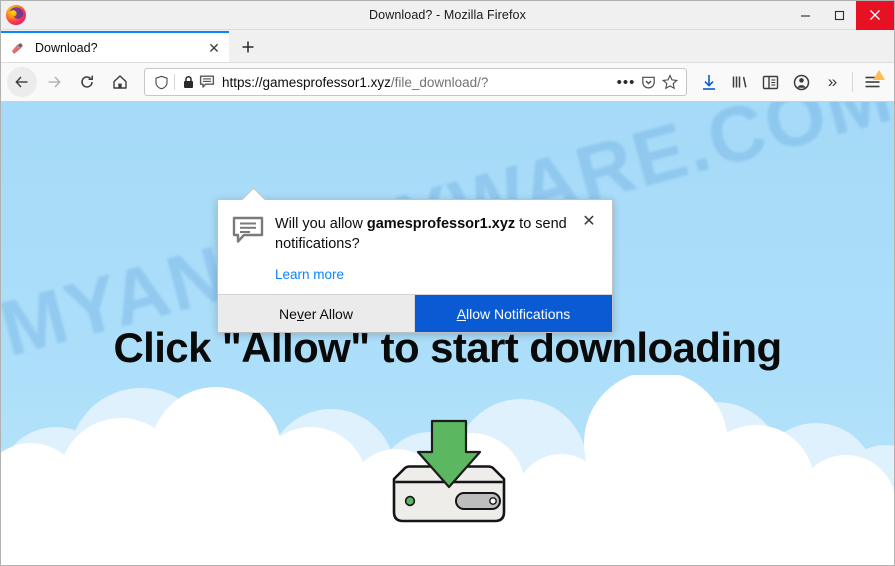 This screenshot has width=895, height=566. I want to click on tab-strip: Download? ✕, so click(447, 46).